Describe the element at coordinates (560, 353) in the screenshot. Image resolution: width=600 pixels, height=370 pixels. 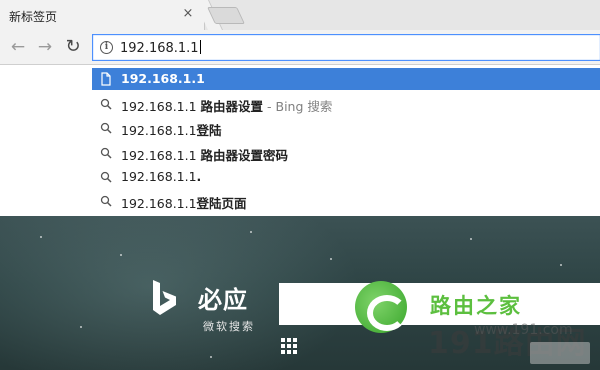
I see `watermark-badge` at that location.